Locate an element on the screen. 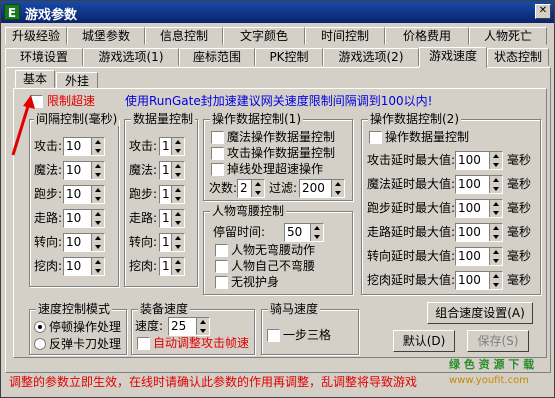 The width and height of the screenshot is (555, 398). count-magic-spinner: 1 is located at coordinates (172, 170).